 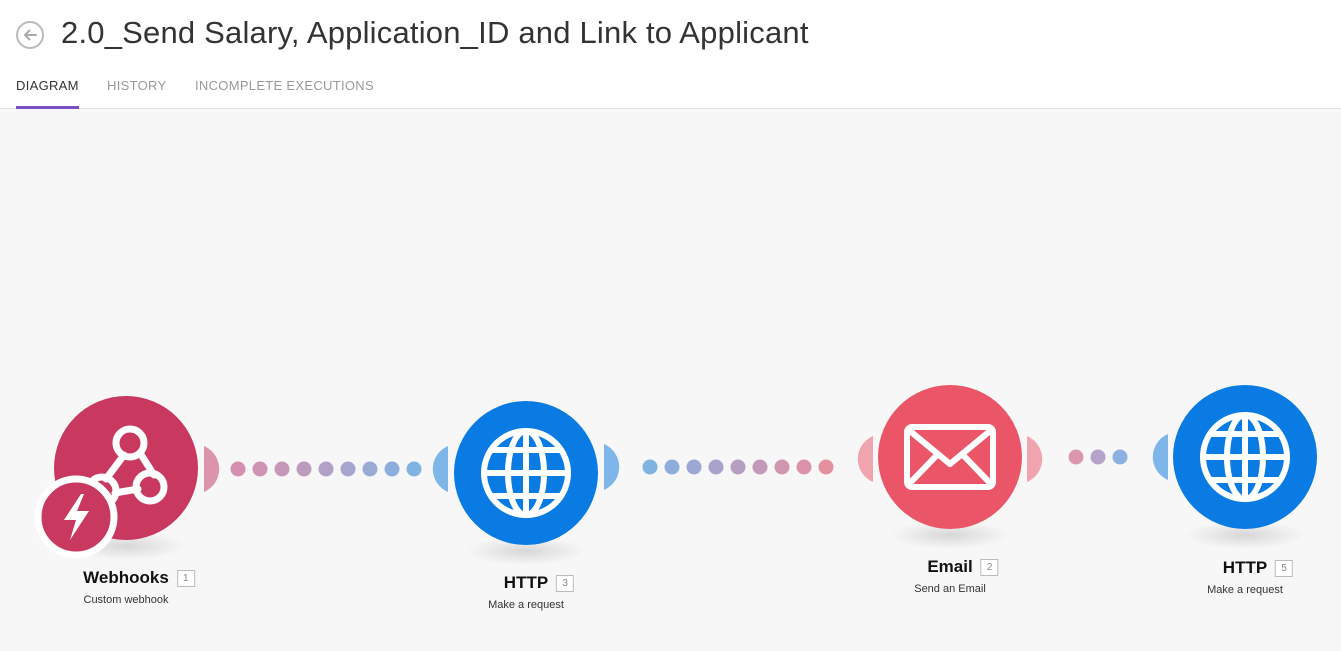 I want to click on tab-incomplete-executions: INCOMPLETE EXECUTIONS, so click(x=284, y=93).